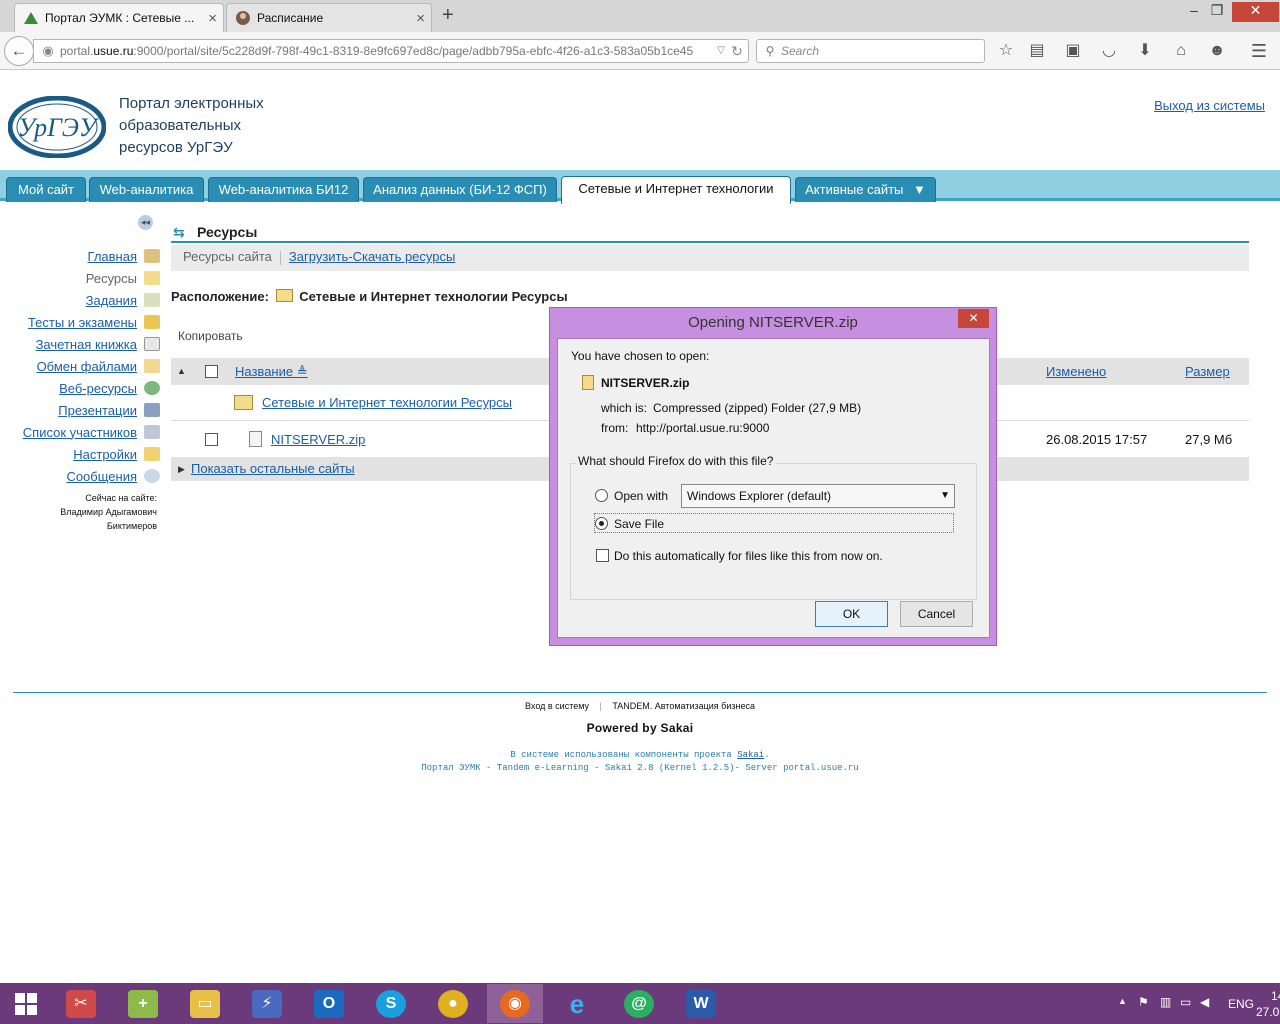  Describe the element at coordinates (1268, 1012) in the screenshot. I see `clock-date: 27.08.2015` at that location.